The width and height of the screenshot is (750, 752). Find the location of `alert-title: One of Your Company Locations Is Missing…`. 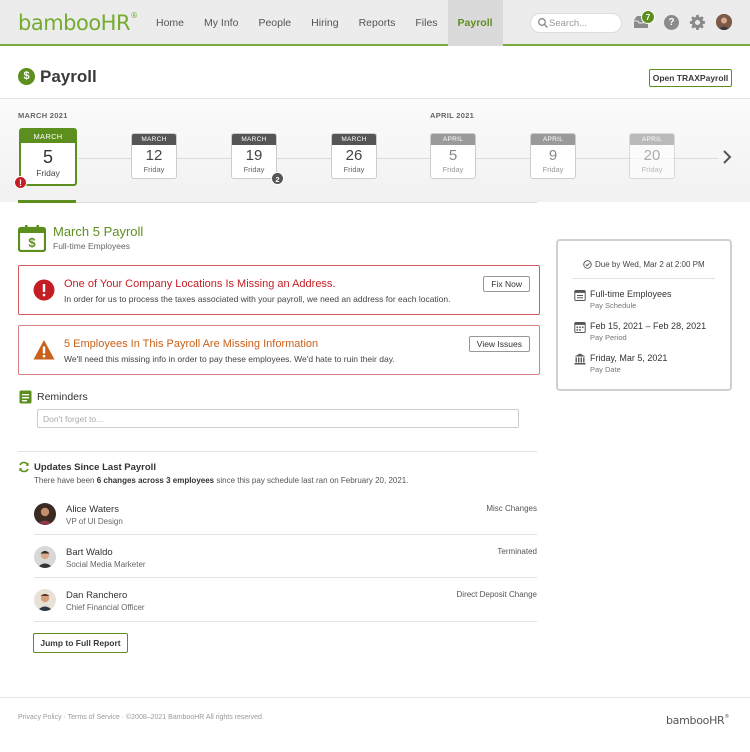

alert-title: One of Your Company Locations Is Missing… is located at coordinates (200, 284).